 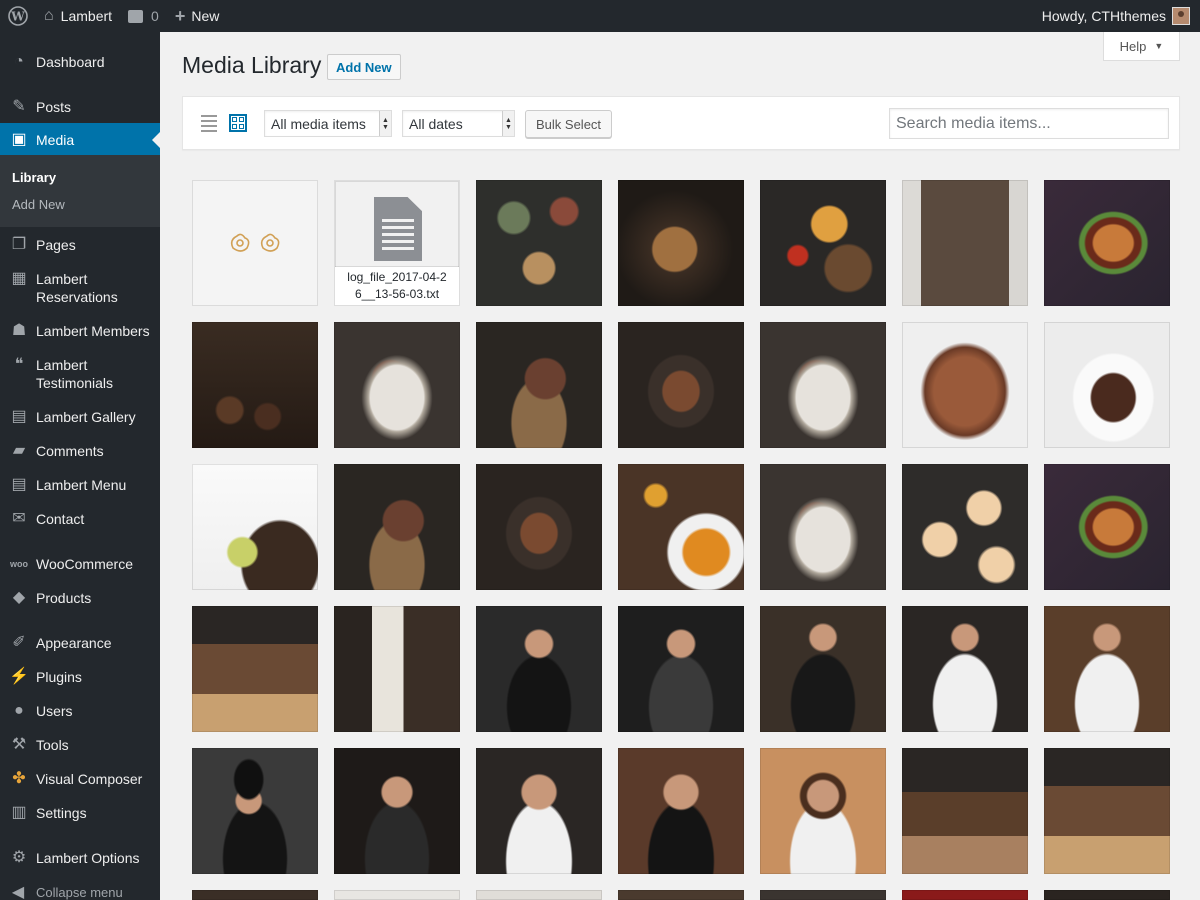 I want to click on my-account-link: Howdy, CTHthemes, so click(x=1117, y=16).